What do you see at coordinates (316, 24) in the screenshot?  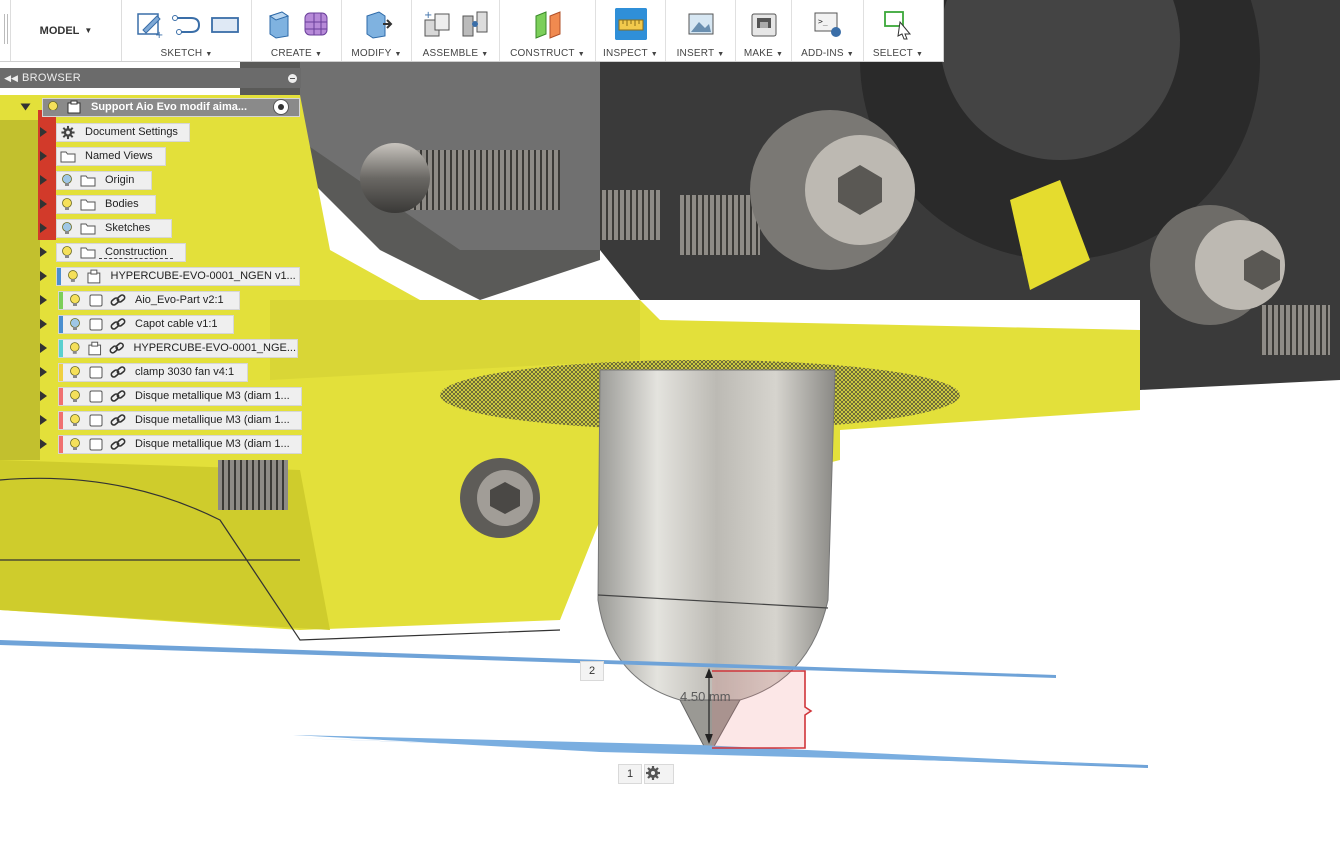 I see `form-icon` at bounding box center [316, 24].